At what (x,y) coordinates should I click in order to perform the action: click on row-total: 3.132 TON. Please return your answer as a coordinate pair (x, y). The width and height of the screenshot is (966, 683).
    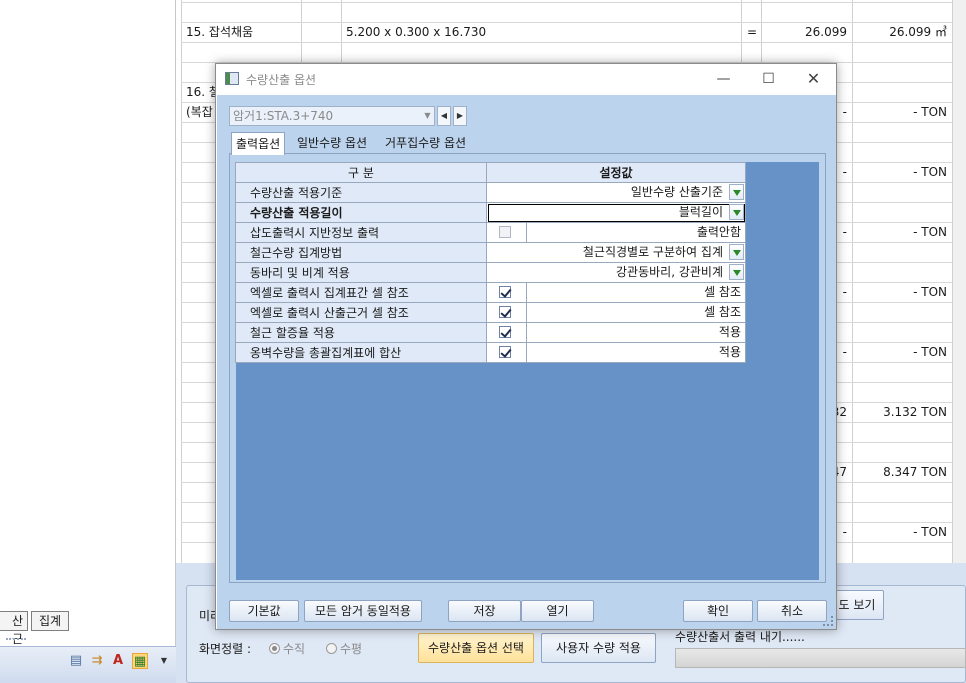
    Looking at the image, I should click on (915, 412).